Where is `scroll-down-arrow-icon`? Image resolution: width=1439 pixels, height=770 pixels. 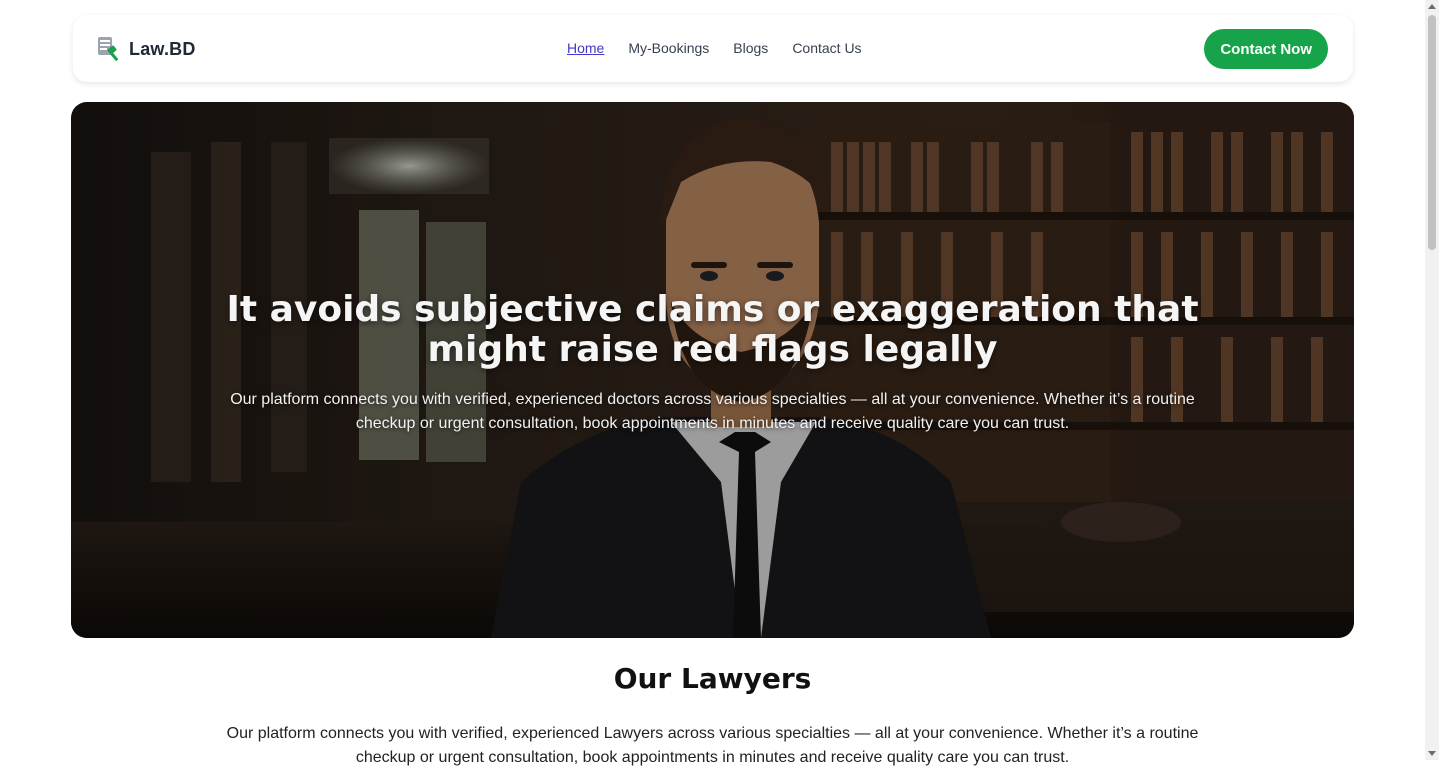
scroll-down-arrow-icon is located at coordinates (1432, 753).